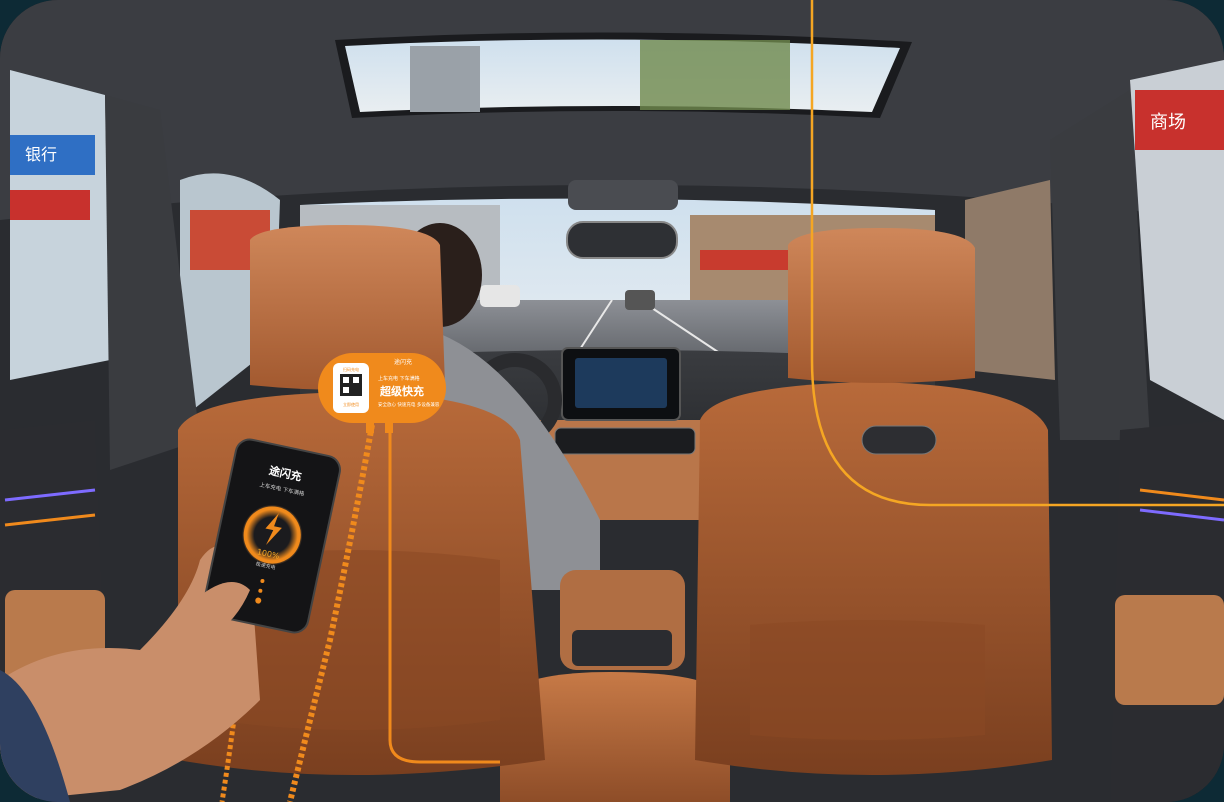 This screenshot has width=1224, height=802. Describe the element at coordinates (1168, 122) in the screenshot. I see `right-building-sign: 商场` at that location.